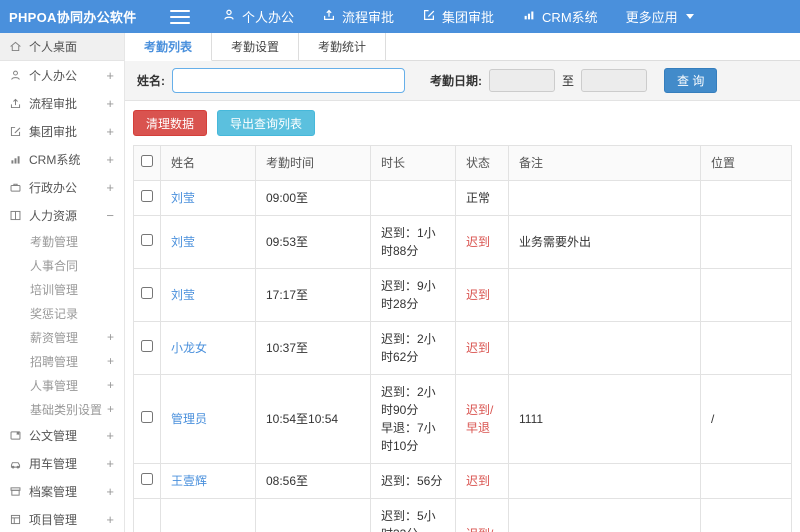  Describe the element at coordinates (62, 313) in the screenshot. I see `sidebar-subitem-rewards: 奖惩记录` at that location.